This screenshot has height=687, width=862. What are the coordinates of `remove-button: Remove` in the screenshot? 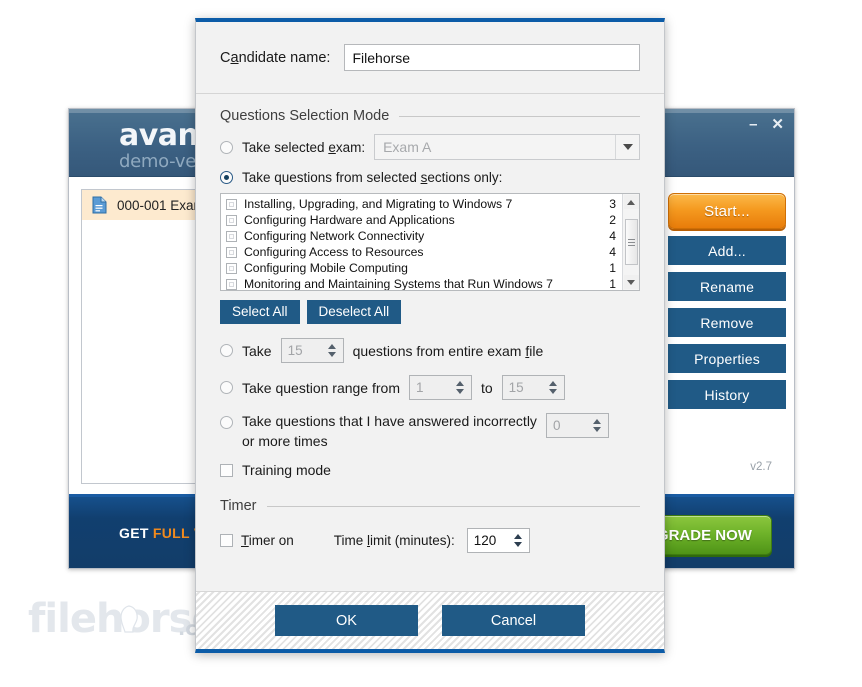 It's located at (727, 322).